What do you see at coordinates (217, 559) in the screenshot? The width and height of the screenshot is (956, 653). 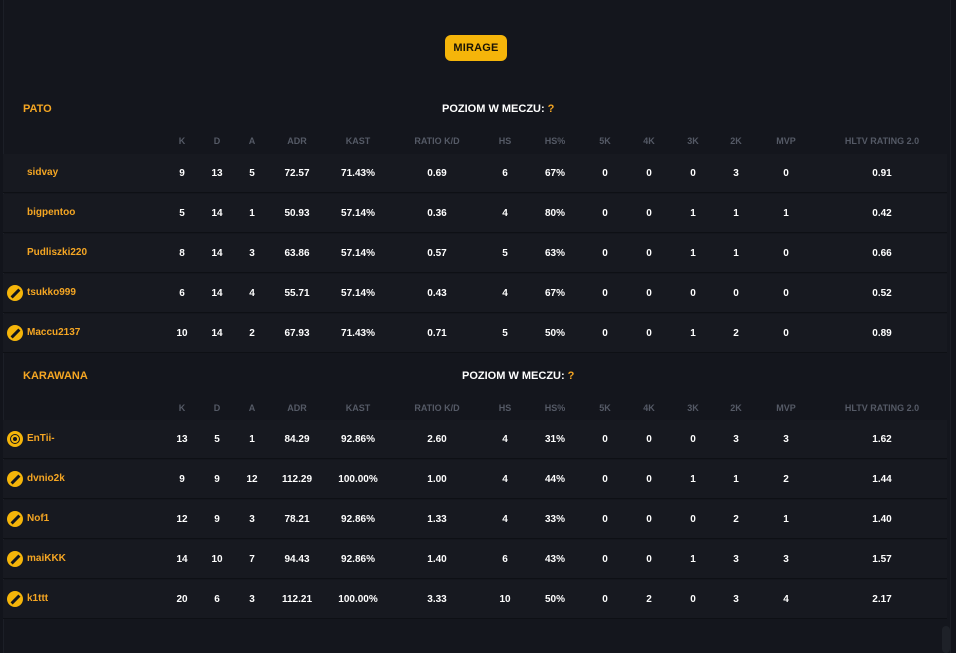 I see `stat-d: 10` at bounding box center [217, 559].